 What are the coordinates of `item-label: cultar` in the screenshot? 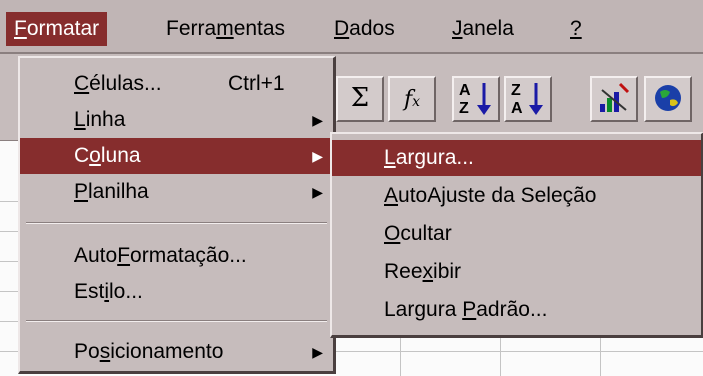 It's located at (426, 233).